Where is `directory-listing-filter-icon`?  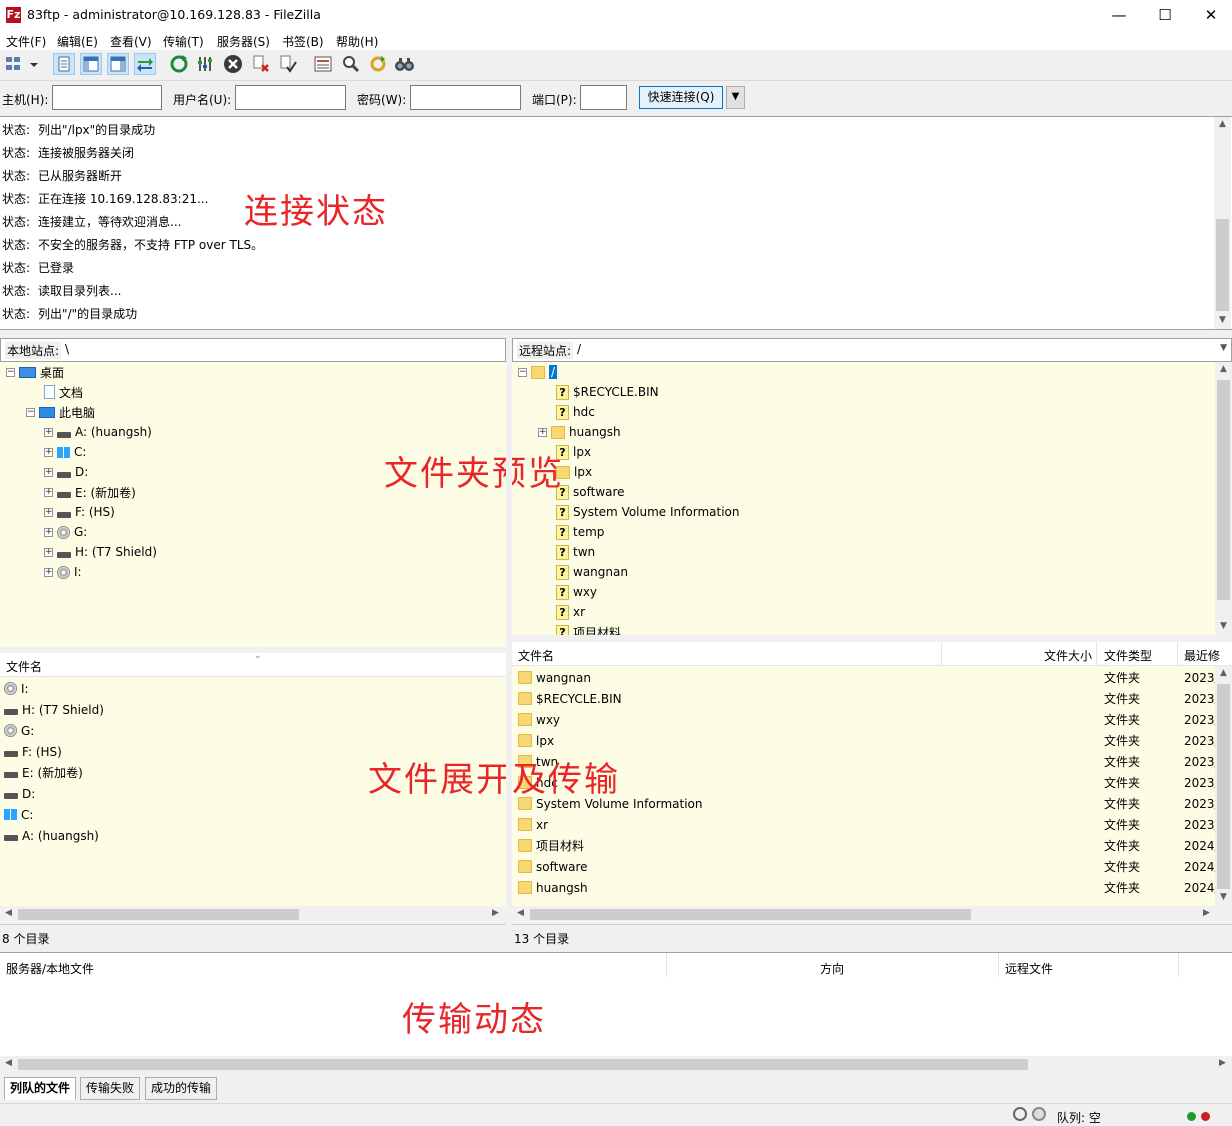 directory-listing-filter-icon is located at coordinates (323, 64).